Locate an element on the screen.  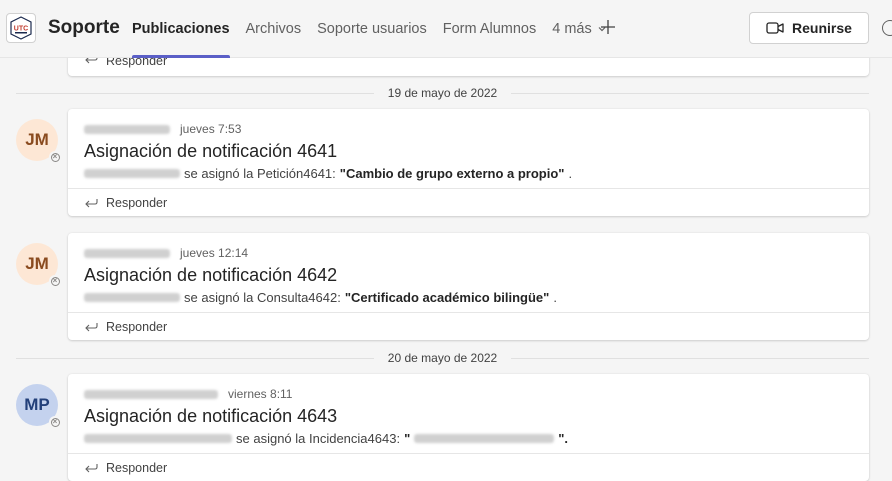
video-camera-icon is located at coordinates (775, 28).